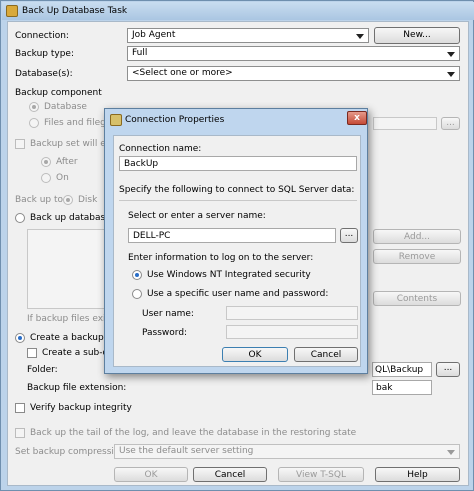  I want to click on server-name-value: DELL-PC, so click(152, 236).